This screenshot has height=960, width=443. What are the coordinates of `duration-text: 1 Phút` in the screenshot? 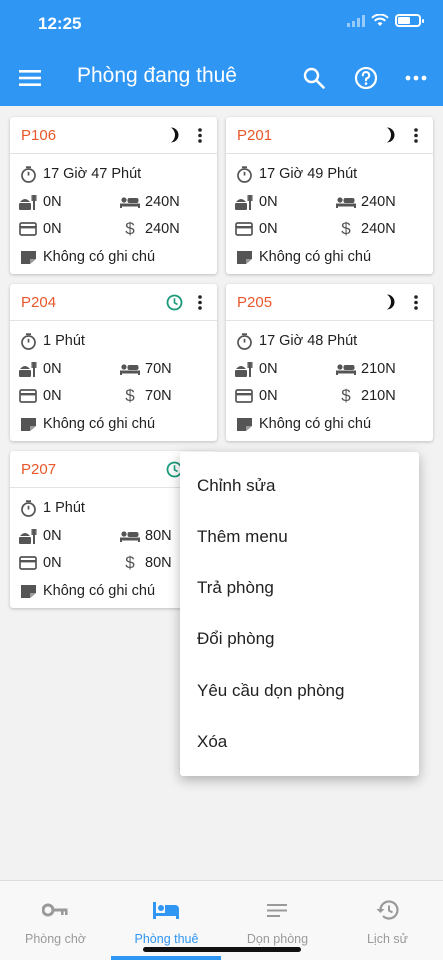 It's located at (64, 341).